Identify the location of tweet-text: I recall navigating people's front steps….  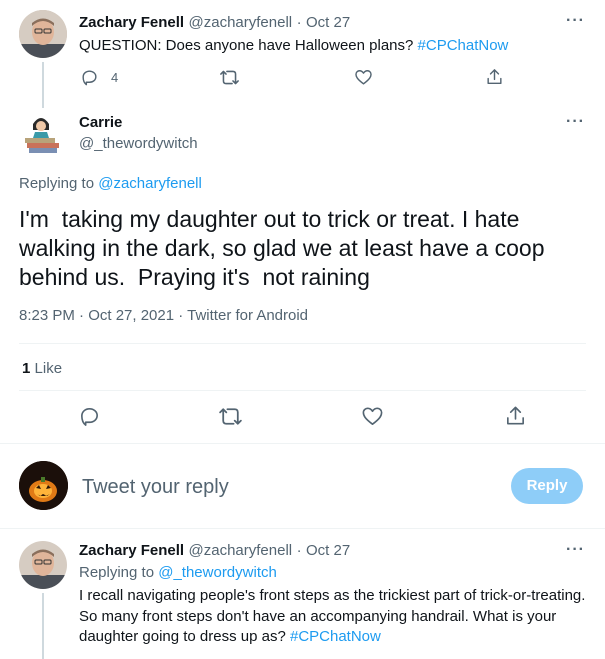
(334, 617).